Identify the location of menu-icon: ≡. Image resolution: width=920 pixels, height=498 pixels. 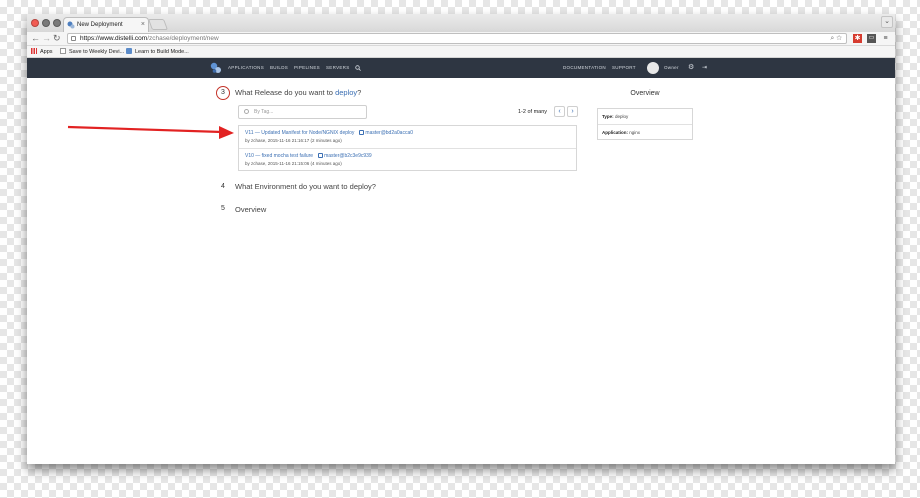
(885, 38).